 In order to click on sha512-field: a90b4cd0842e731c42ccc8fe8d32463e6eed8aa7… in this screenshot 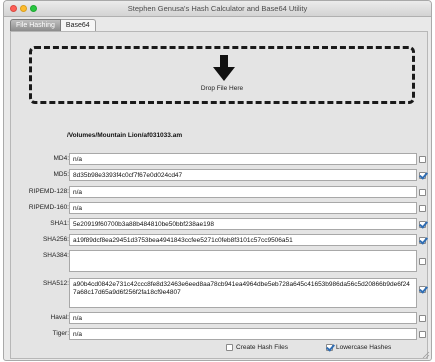, I will do `click(243, 293)`.